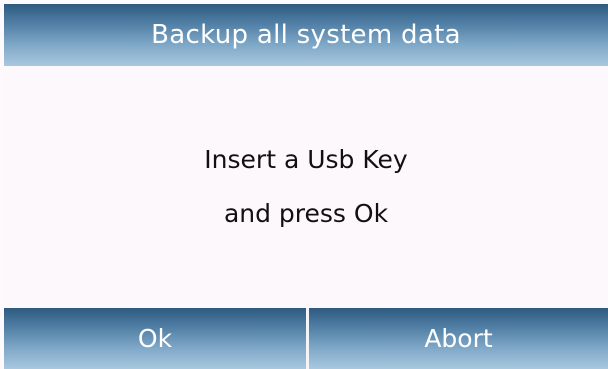 This screenshot has height=369, width=608. Describe the element at coordinates (306, 213) in the screenshot. I see `message-line-2: and press Ok` at that location.